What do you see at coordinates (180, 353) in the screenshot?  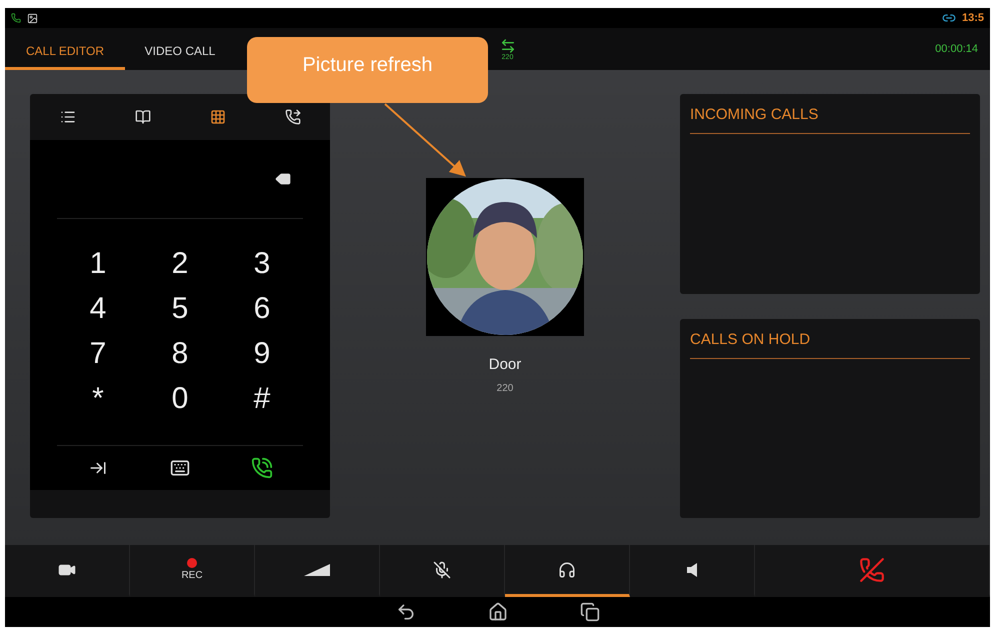 I see `dial-key: 8` at bounding box center [180, 353].